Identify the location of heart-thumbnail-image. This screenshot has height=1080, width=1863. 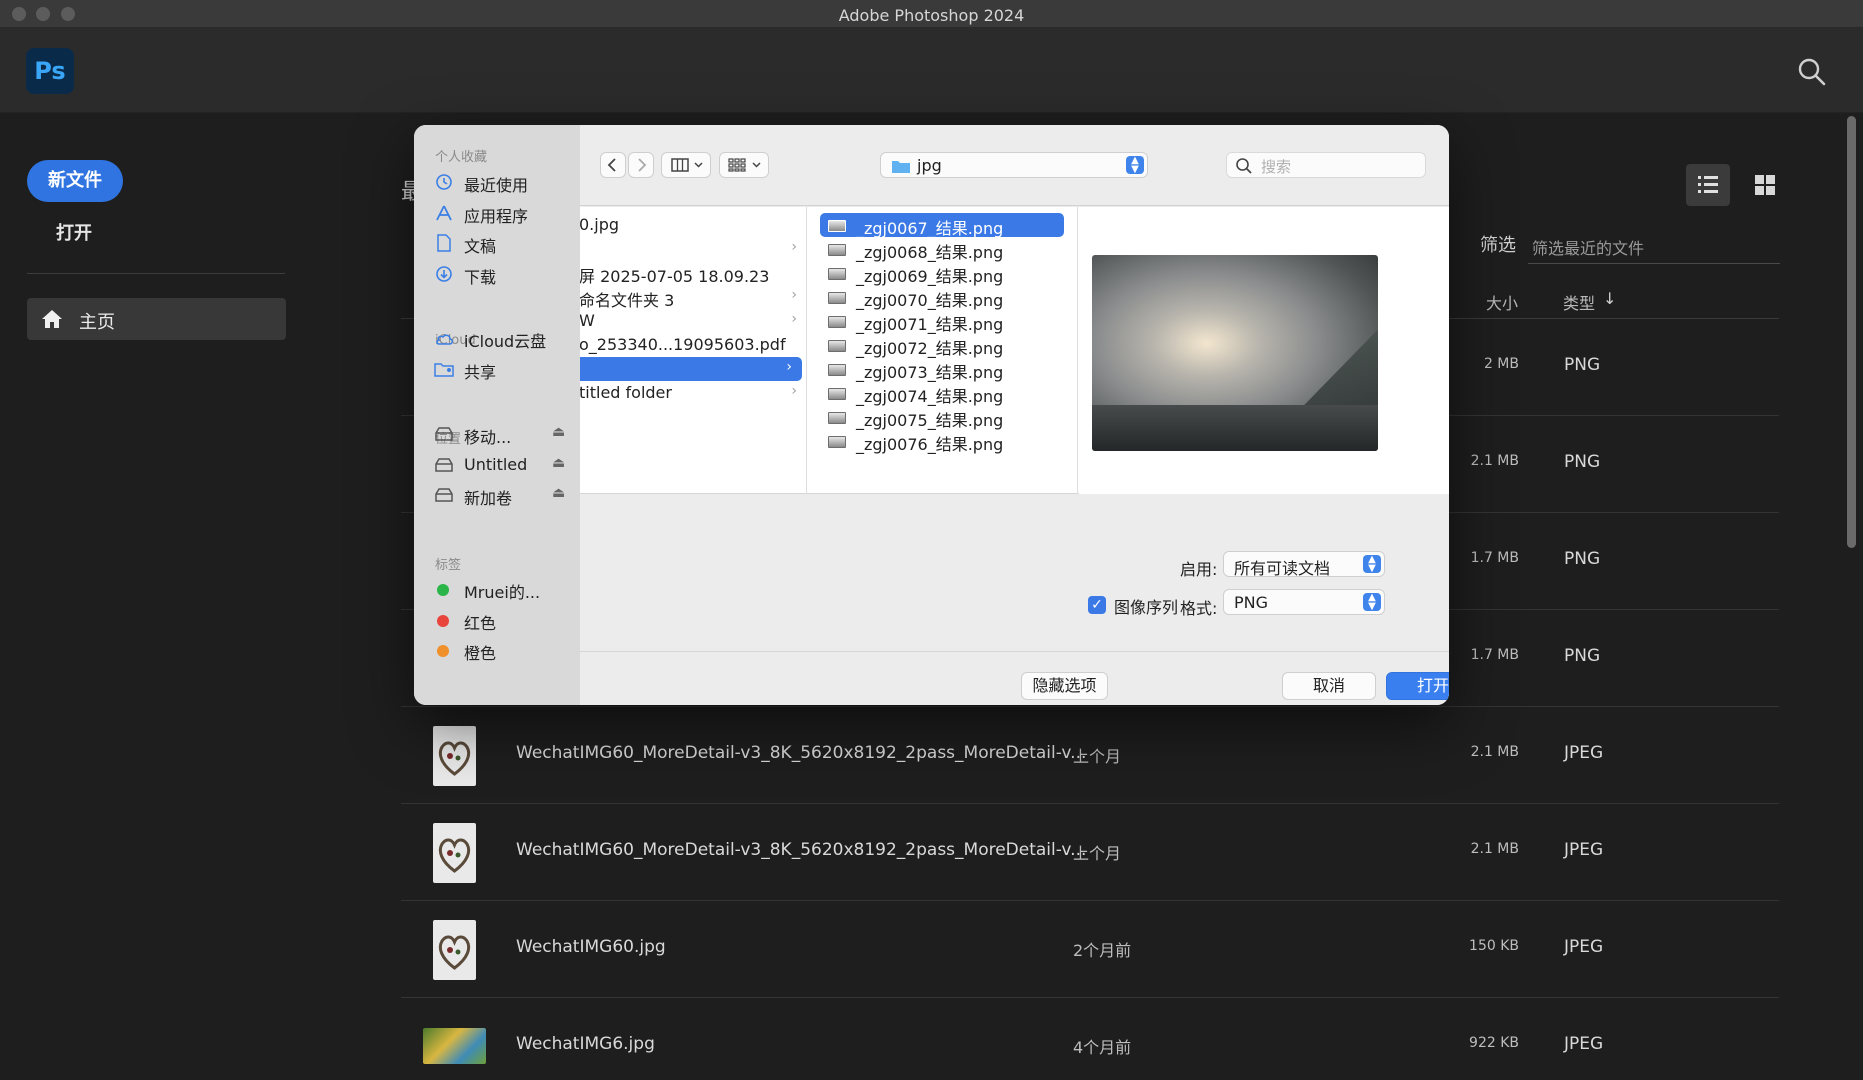
(454, 952).